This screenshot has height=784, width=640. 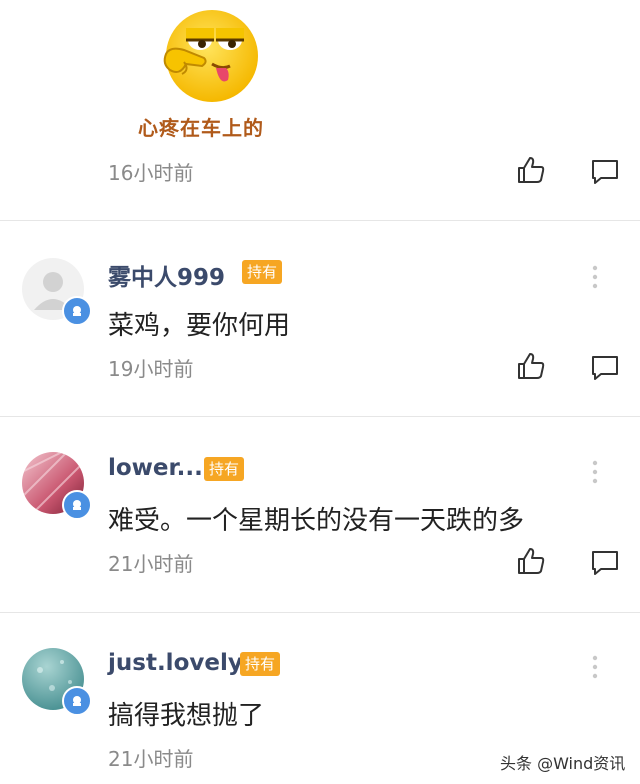 I want to click on username: just.lovely, so click(x=175, y=663).